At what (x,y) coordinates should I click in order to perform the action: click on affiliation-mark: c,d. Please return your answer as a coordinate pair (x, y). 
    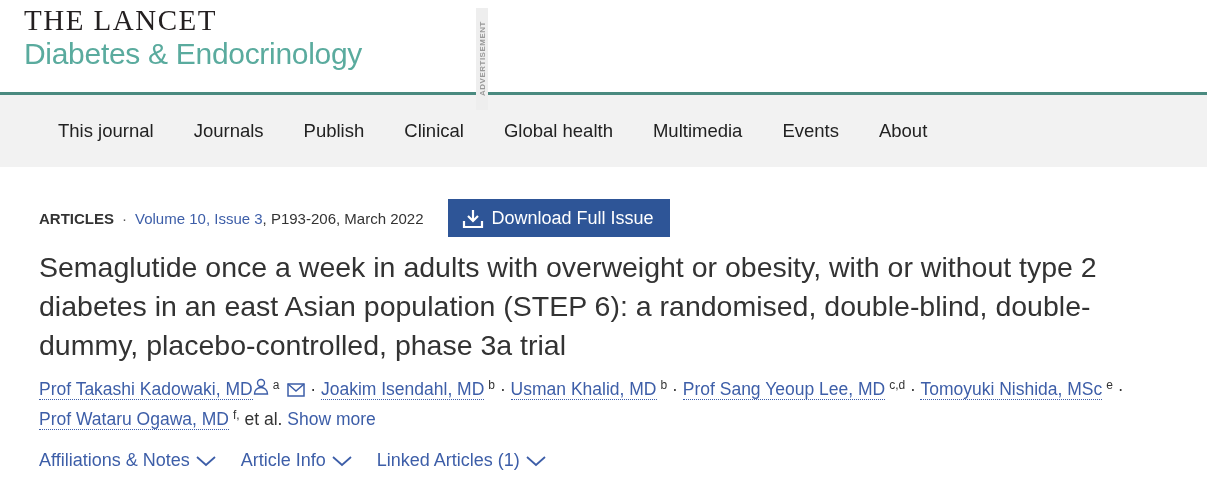
    Looking at the image, I should click on (897, 385).